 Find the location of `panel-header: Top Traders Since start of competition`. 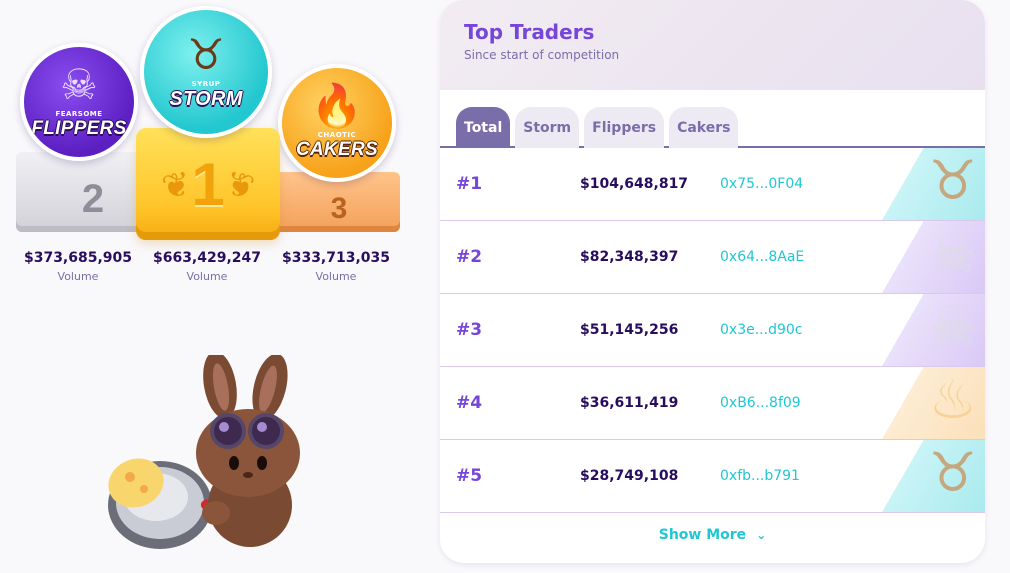

panel-header: Top Traders Since start of competition is located at coordinates (712, 45).